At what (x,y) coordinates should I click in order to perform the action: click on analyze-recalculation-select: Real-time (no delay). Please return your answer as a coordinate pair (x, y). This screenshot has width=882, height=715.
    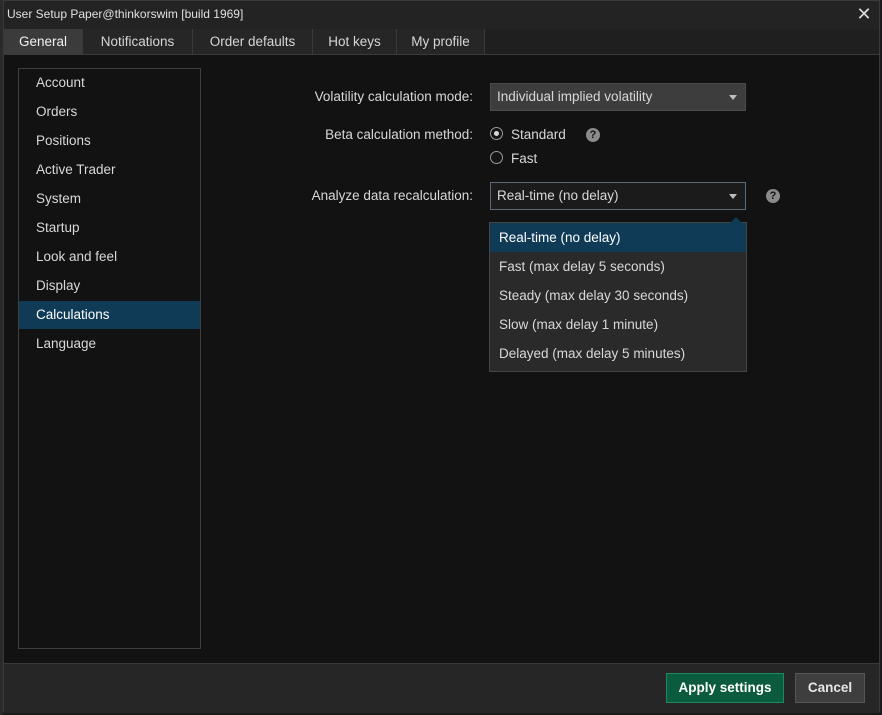
    Looking at the image, I should click on (618, 196).